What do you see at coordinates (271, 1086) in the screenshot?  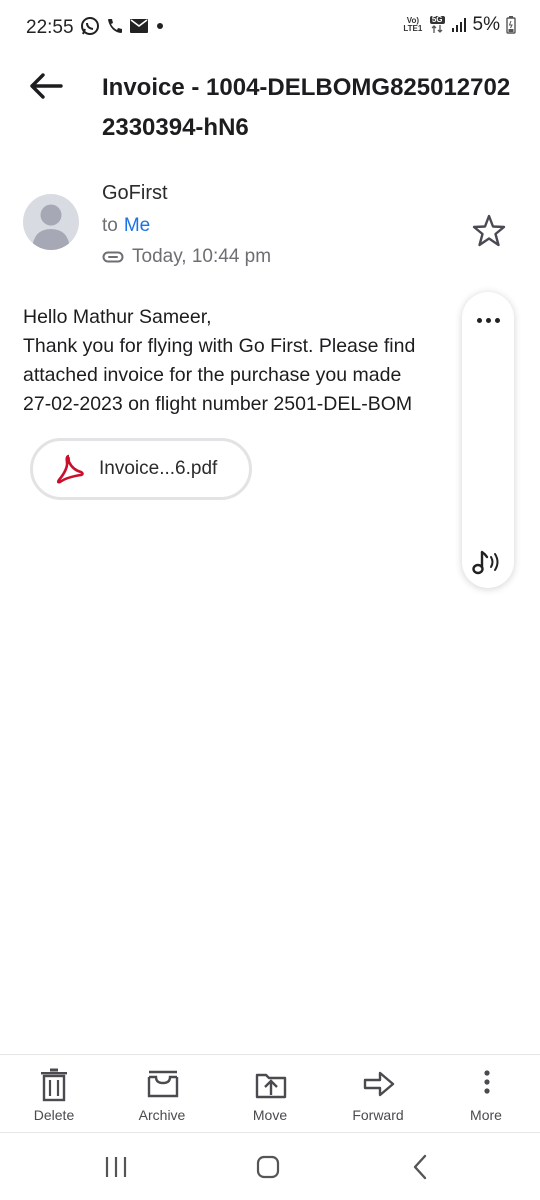 I see `move-to-folder-icon` at bounding box center [271, 1086].